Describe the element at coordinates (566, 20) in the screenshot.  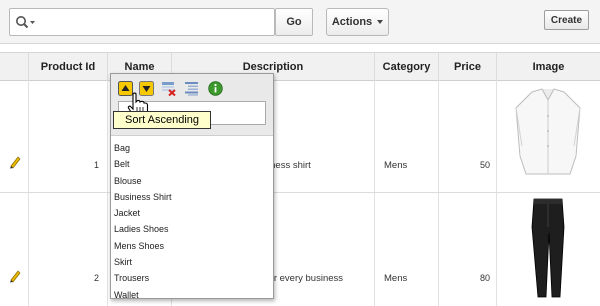
I see `create-button: Create` at that location.